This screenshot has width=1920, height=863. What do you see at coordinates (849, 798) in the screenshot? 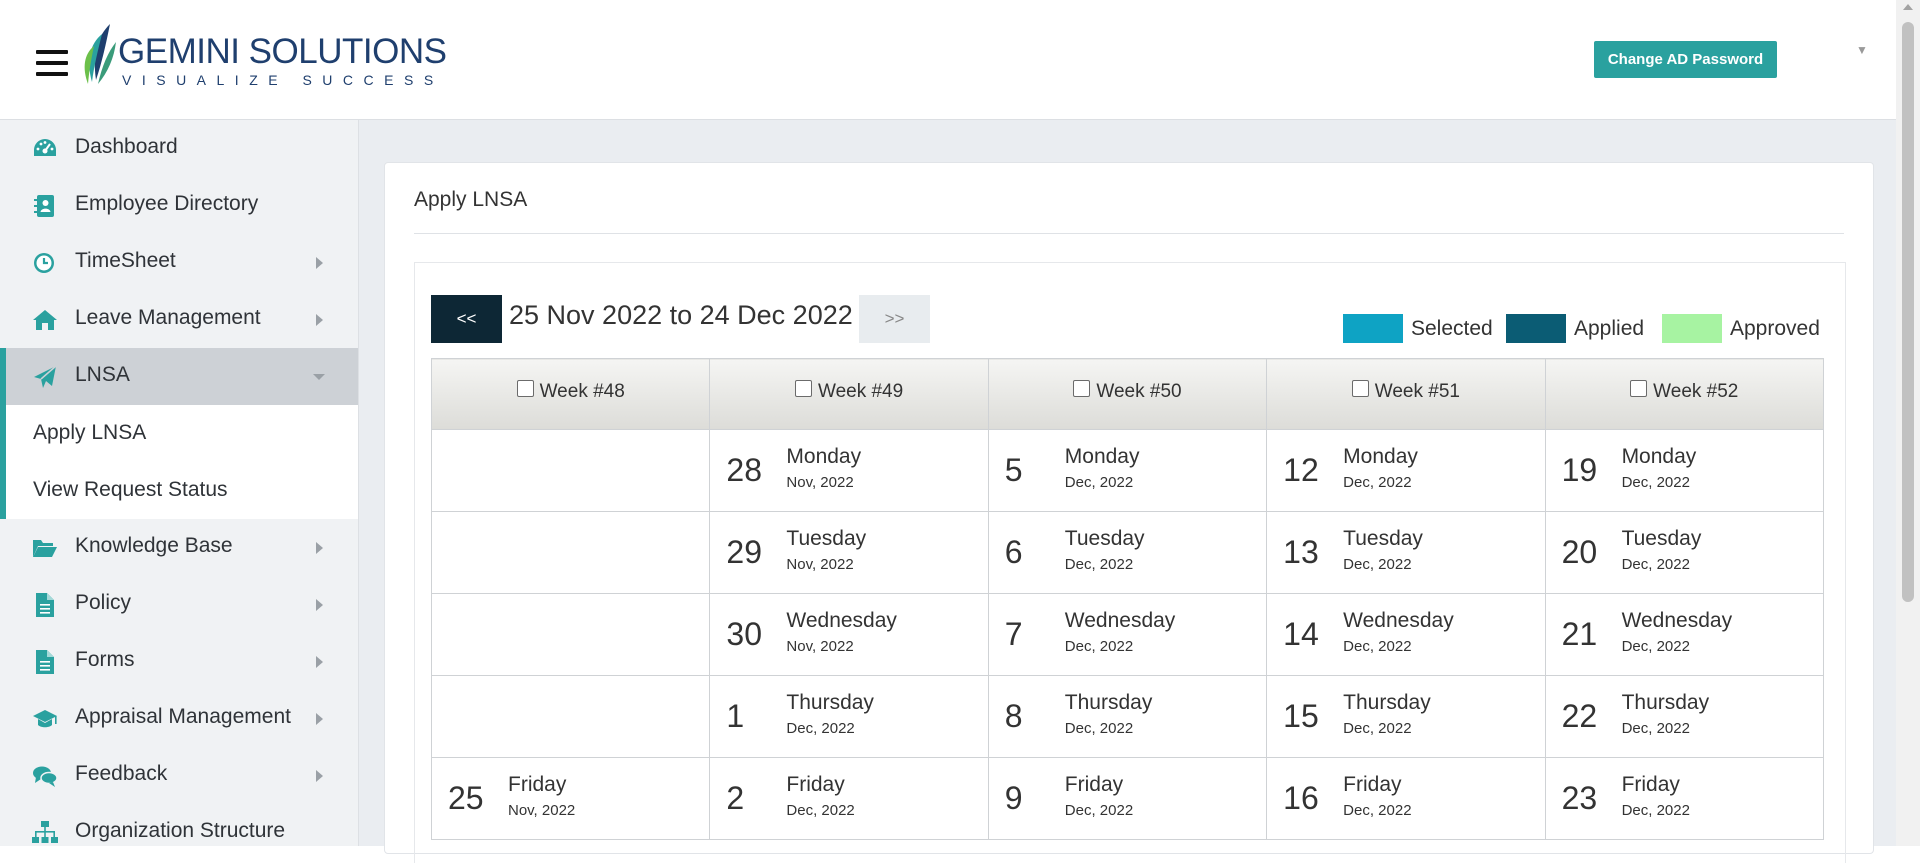
I see `calendar-day-cell: 2 Friday Dec, 2022` at bounding box center [849, 798].